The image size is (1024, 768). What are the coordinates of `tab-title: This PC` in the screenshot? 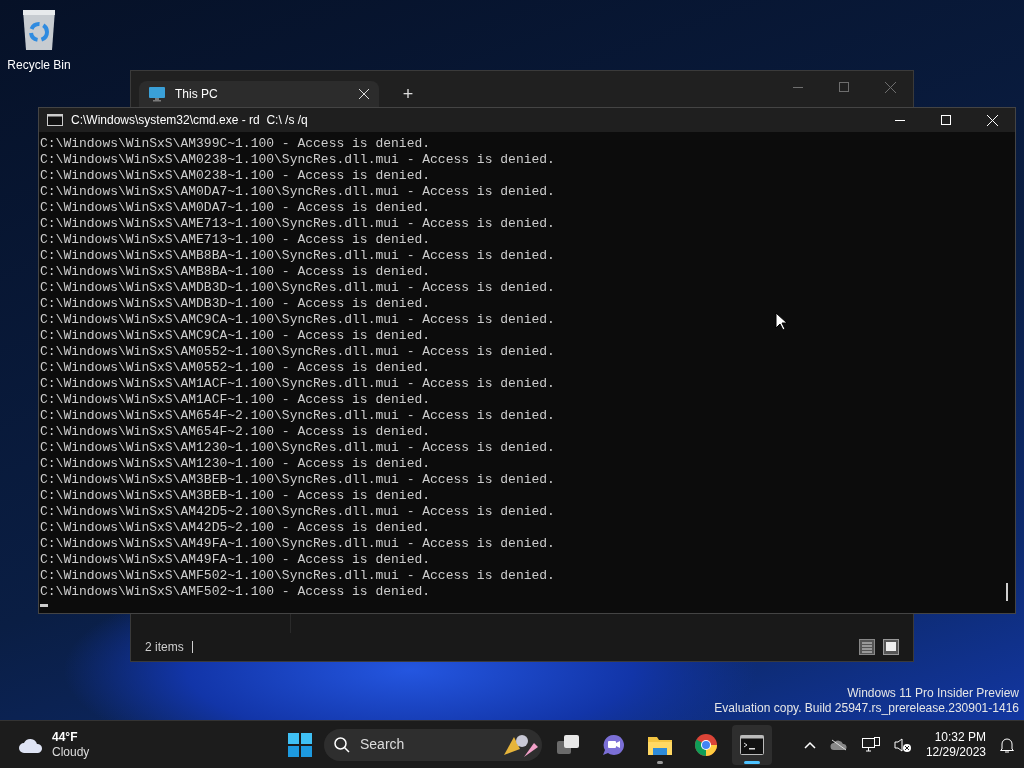 It's located at (197, 94).